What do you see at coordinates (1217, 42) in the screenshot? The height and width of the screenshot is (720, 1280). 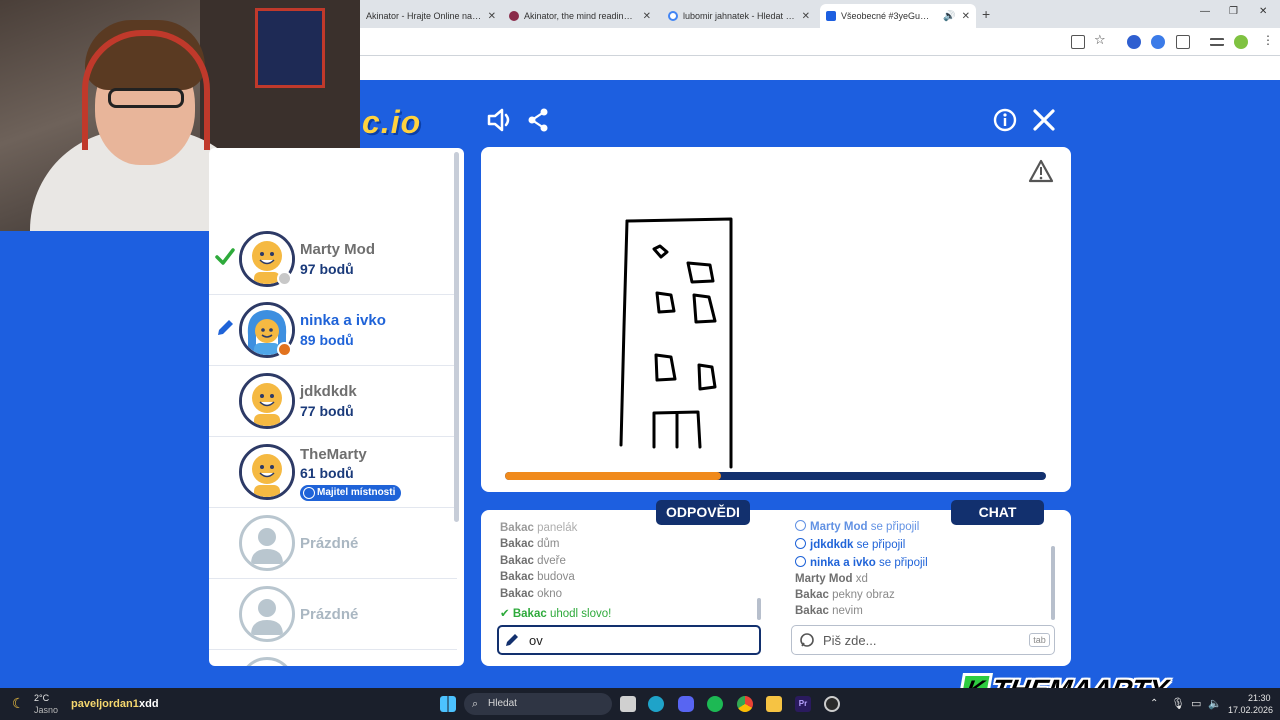 I see `reading-list-icon` at bounding box center [1217, 42].